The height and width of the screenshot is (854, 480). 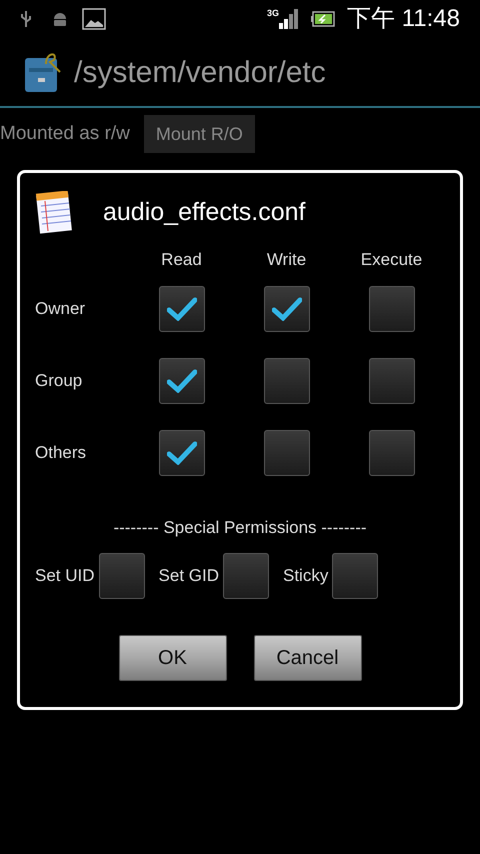 What do you see at coordinates (391, 260) in the screenshot?
I see `column-heading: Execute` at bounding box center [391, 260].